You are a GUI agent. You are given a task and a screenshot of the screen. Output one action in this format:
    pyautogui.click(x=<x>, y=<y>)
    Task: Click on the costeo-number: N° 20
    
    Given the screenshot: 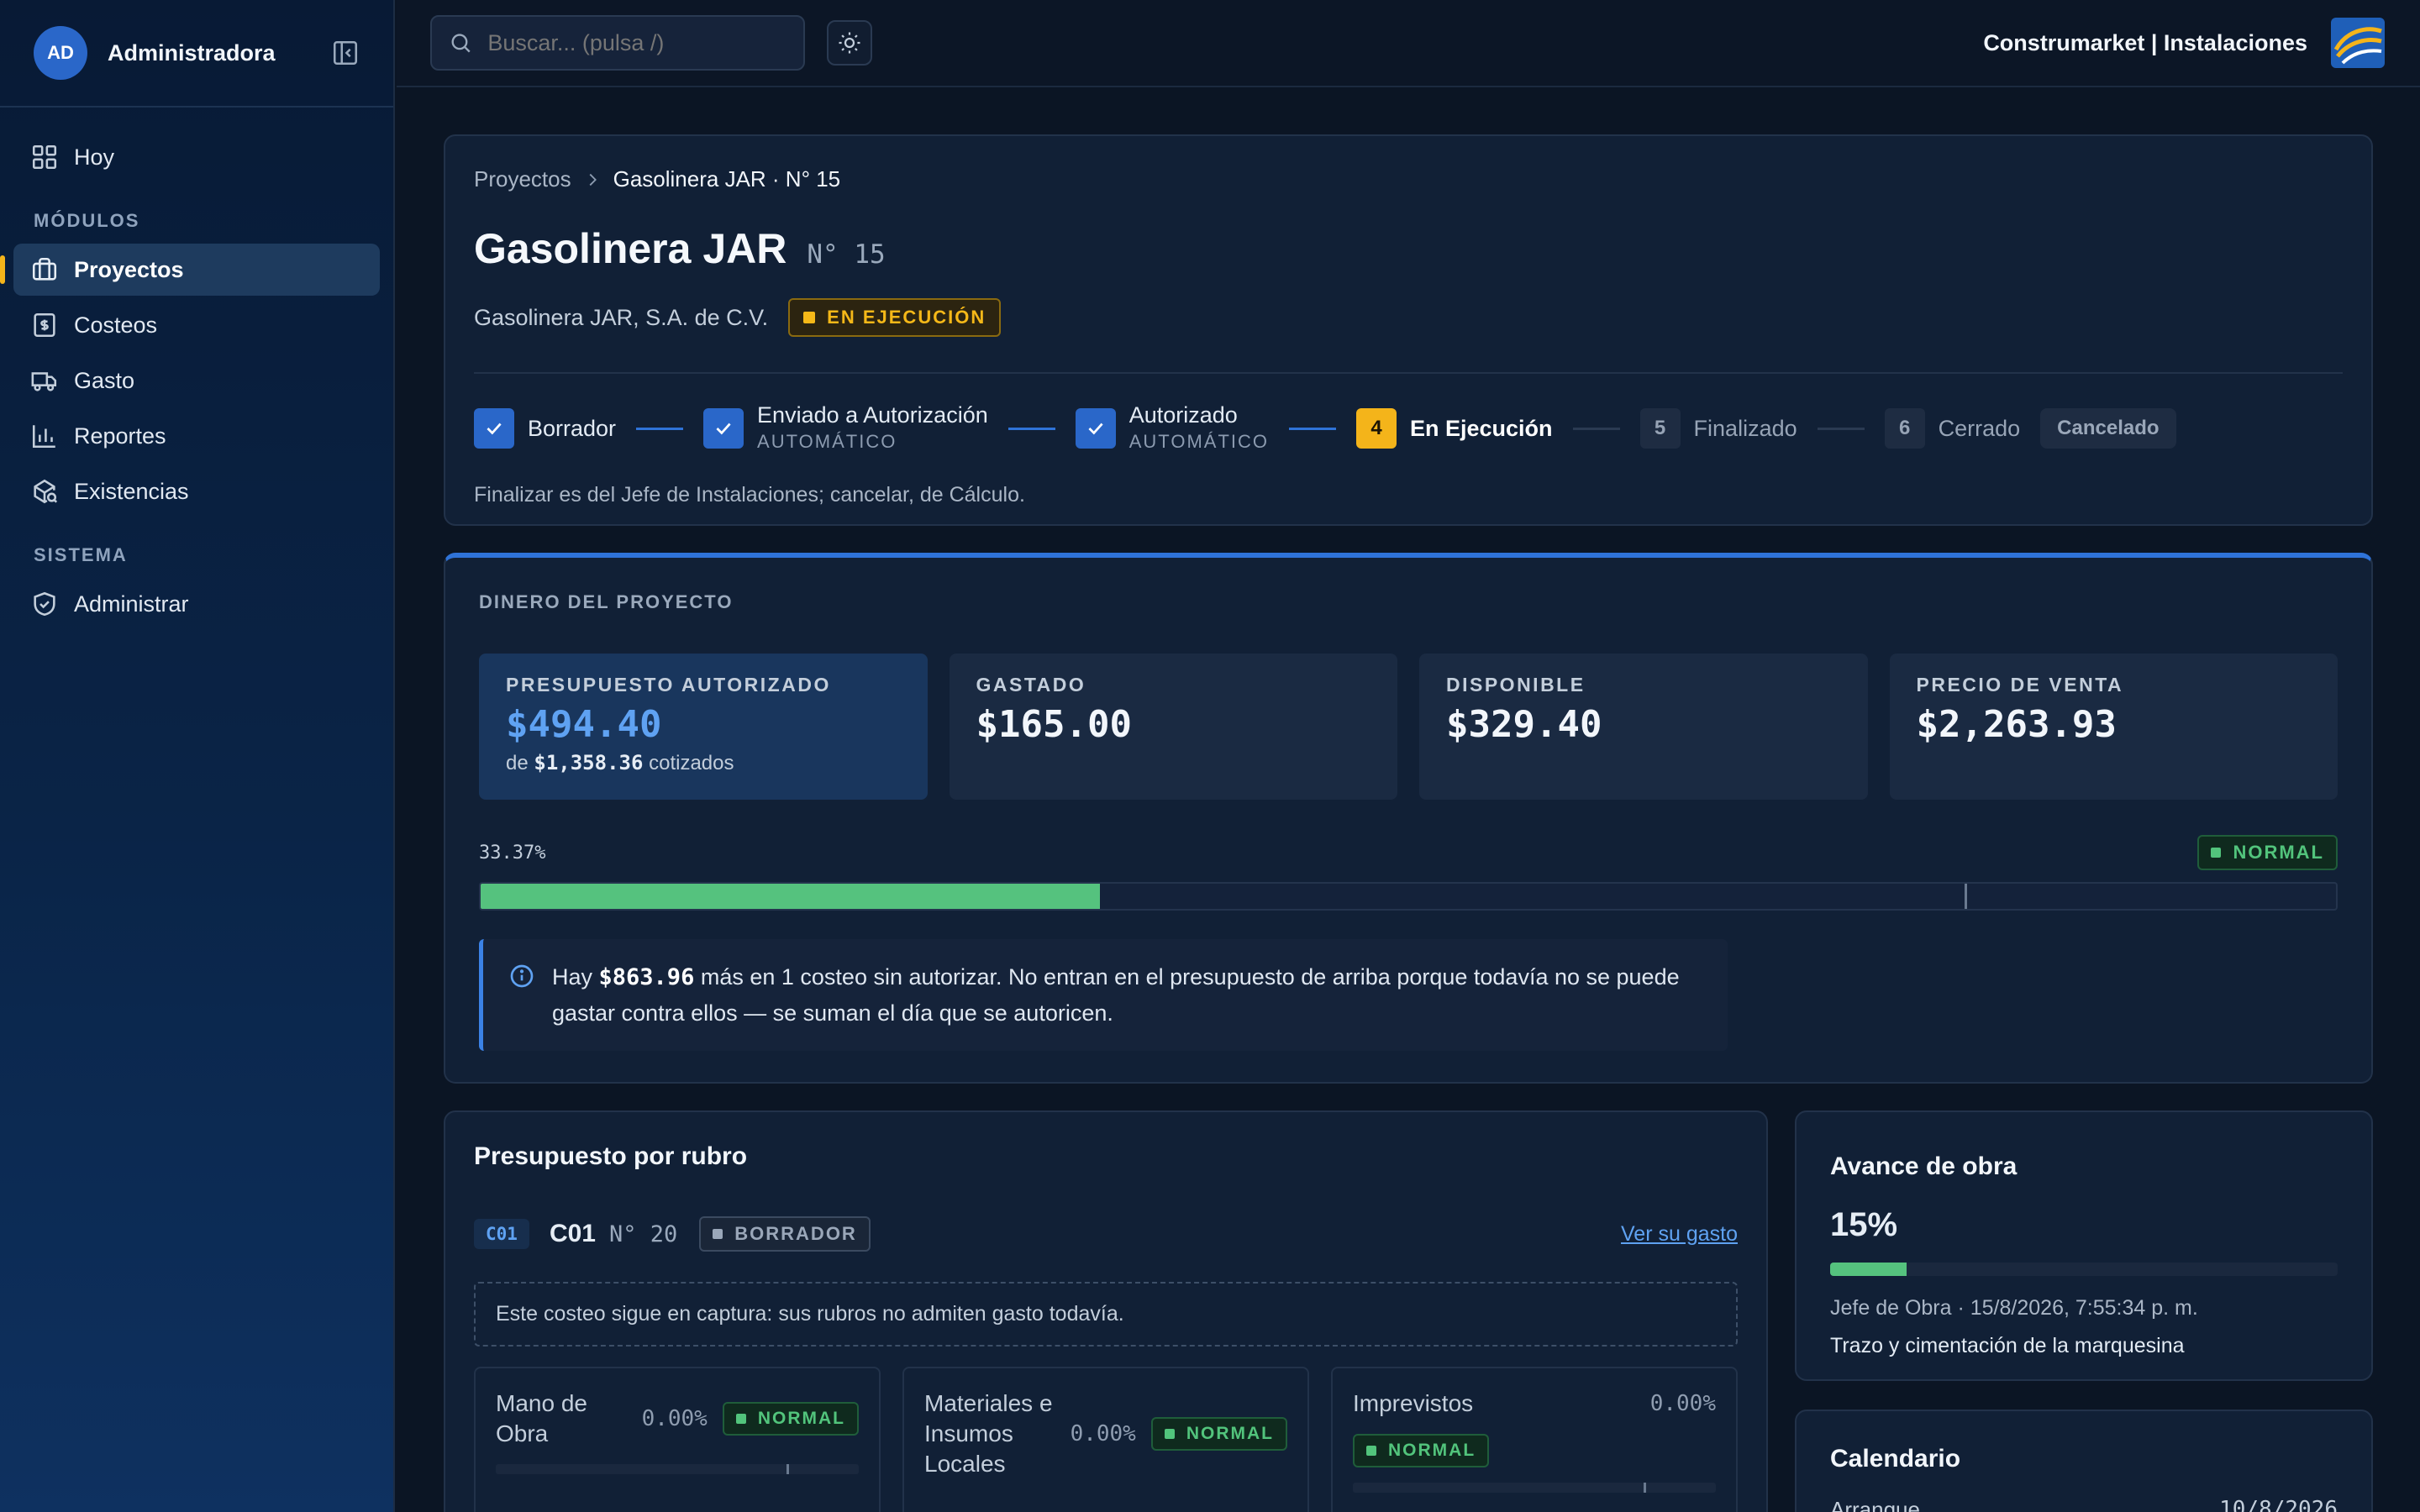 What is the action you would take?
    pyautogui.click(x=643, y=1234)
    